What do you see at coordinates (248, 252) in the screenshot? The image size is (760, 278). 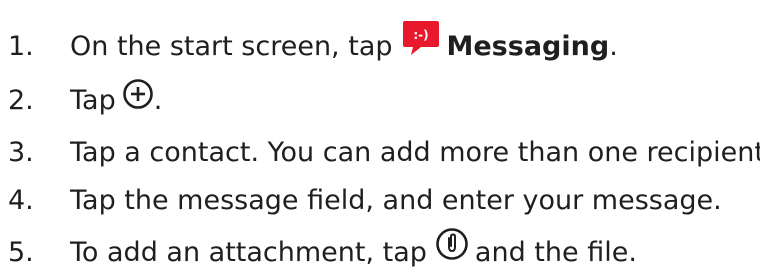 I see `step-text-before: To add an attachment, tap` at bounding box center [248, 252].